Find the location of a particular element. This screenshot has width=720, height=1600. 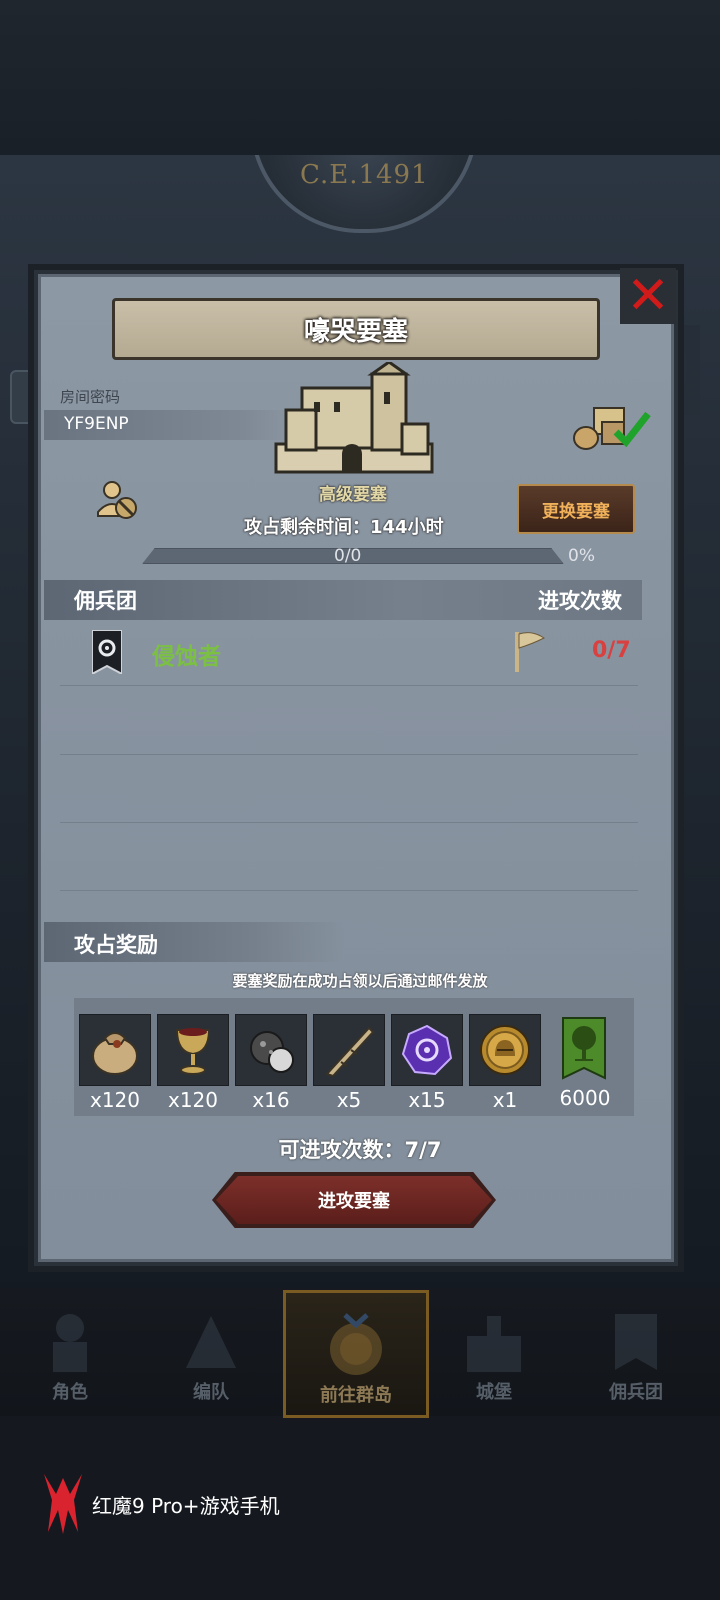

castle-icon is located at coordinates (494, 1344).